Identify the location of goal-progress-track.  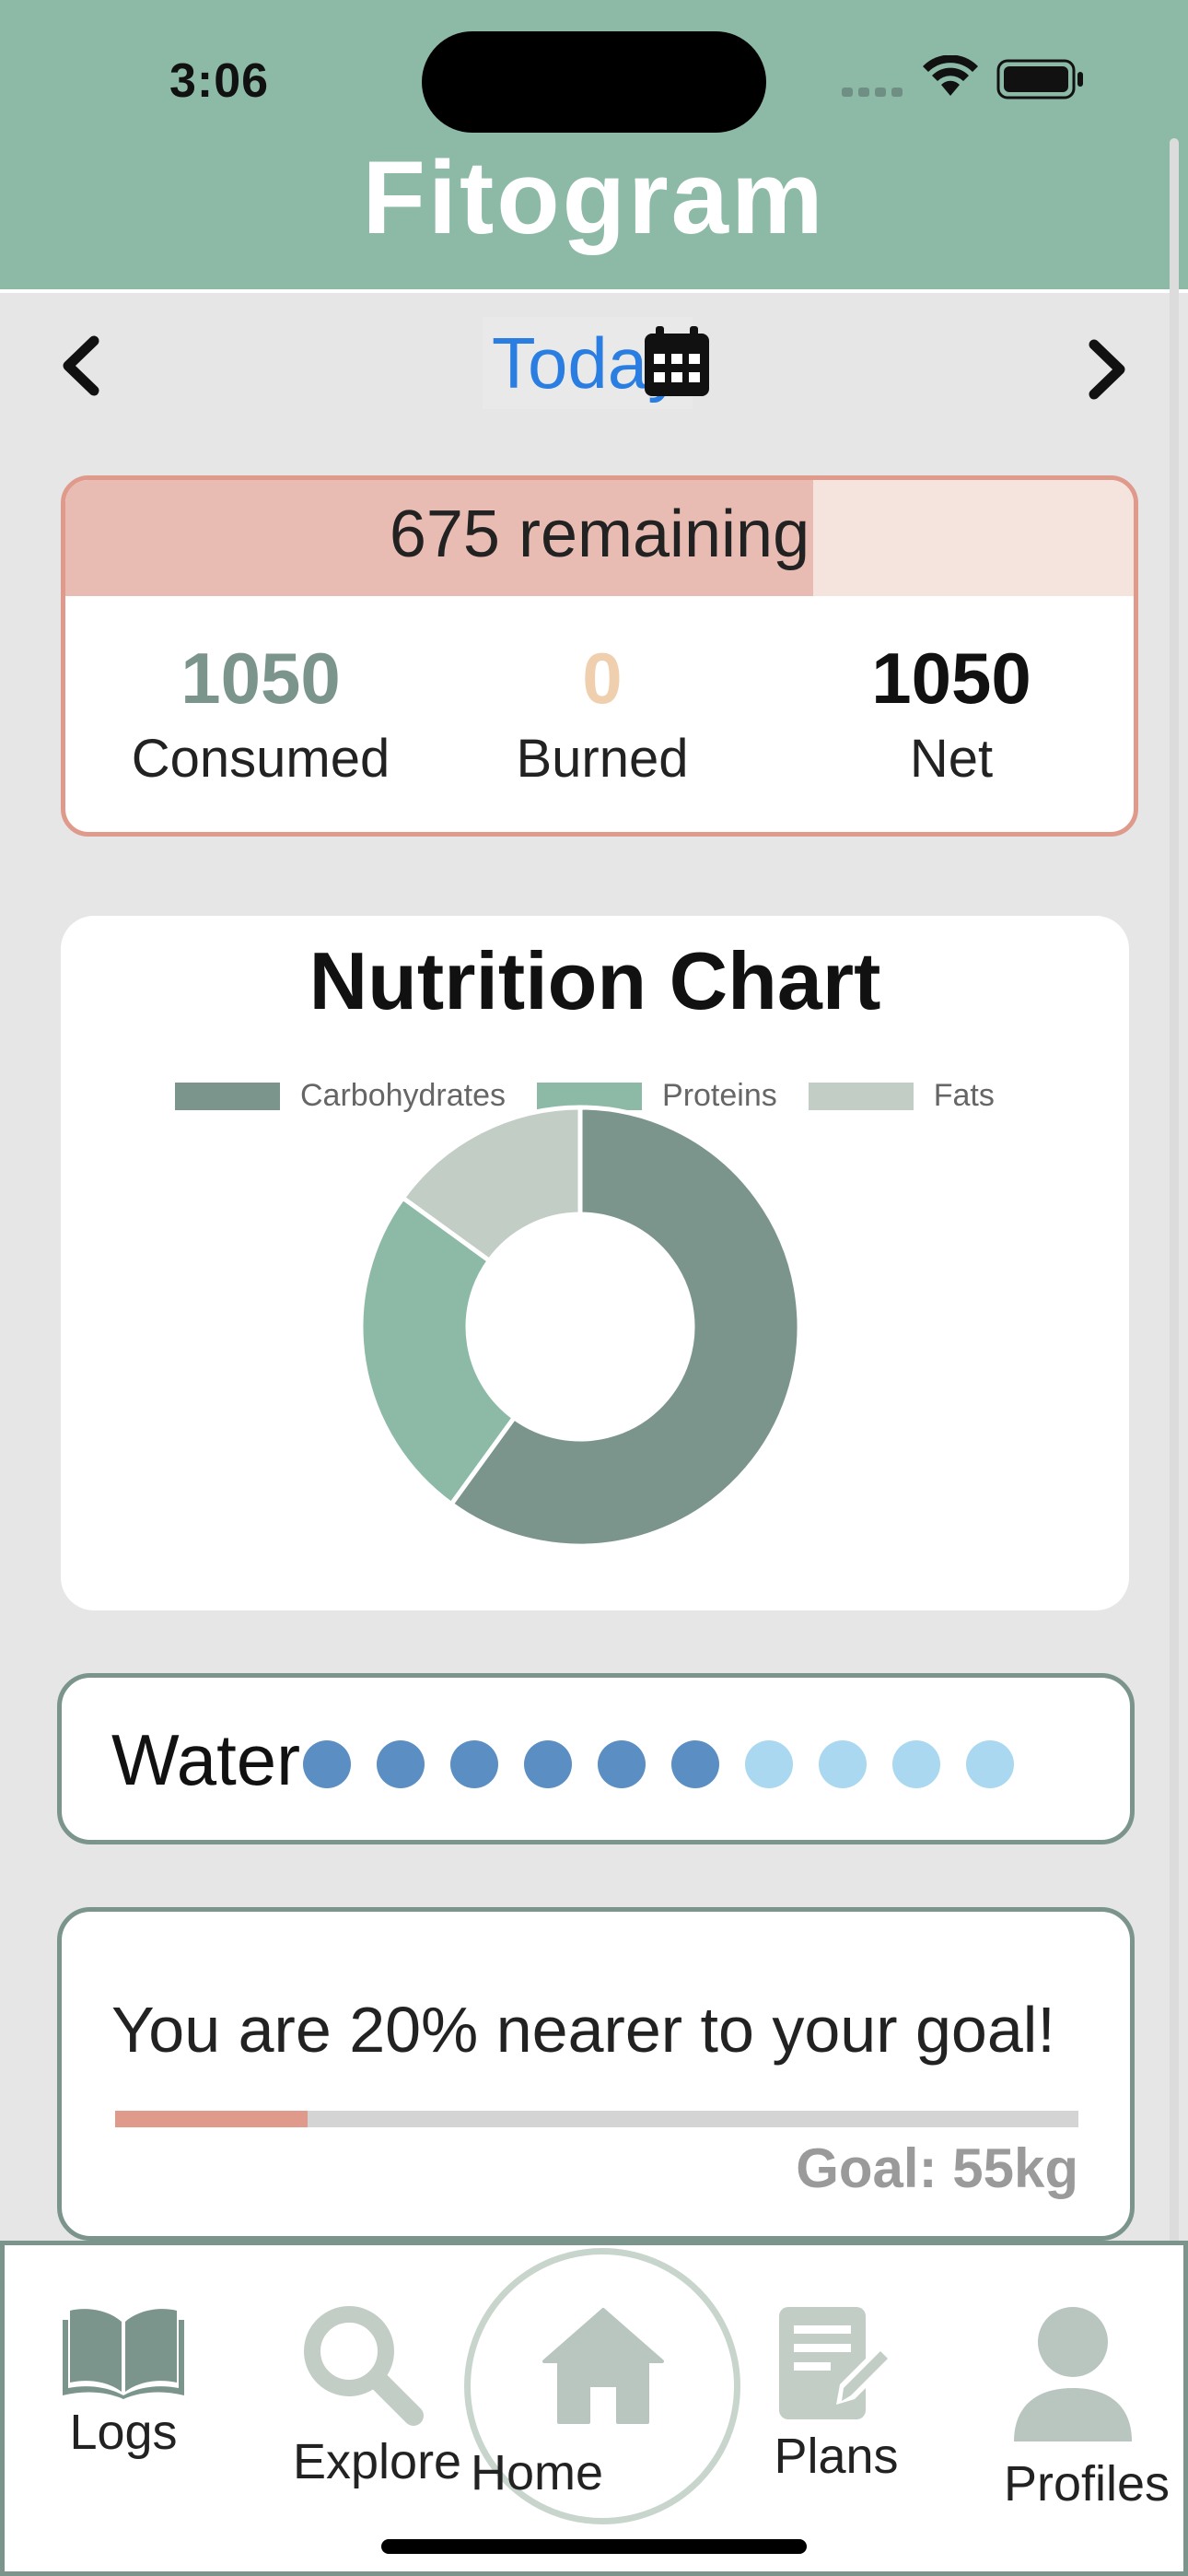
(596, 2119).